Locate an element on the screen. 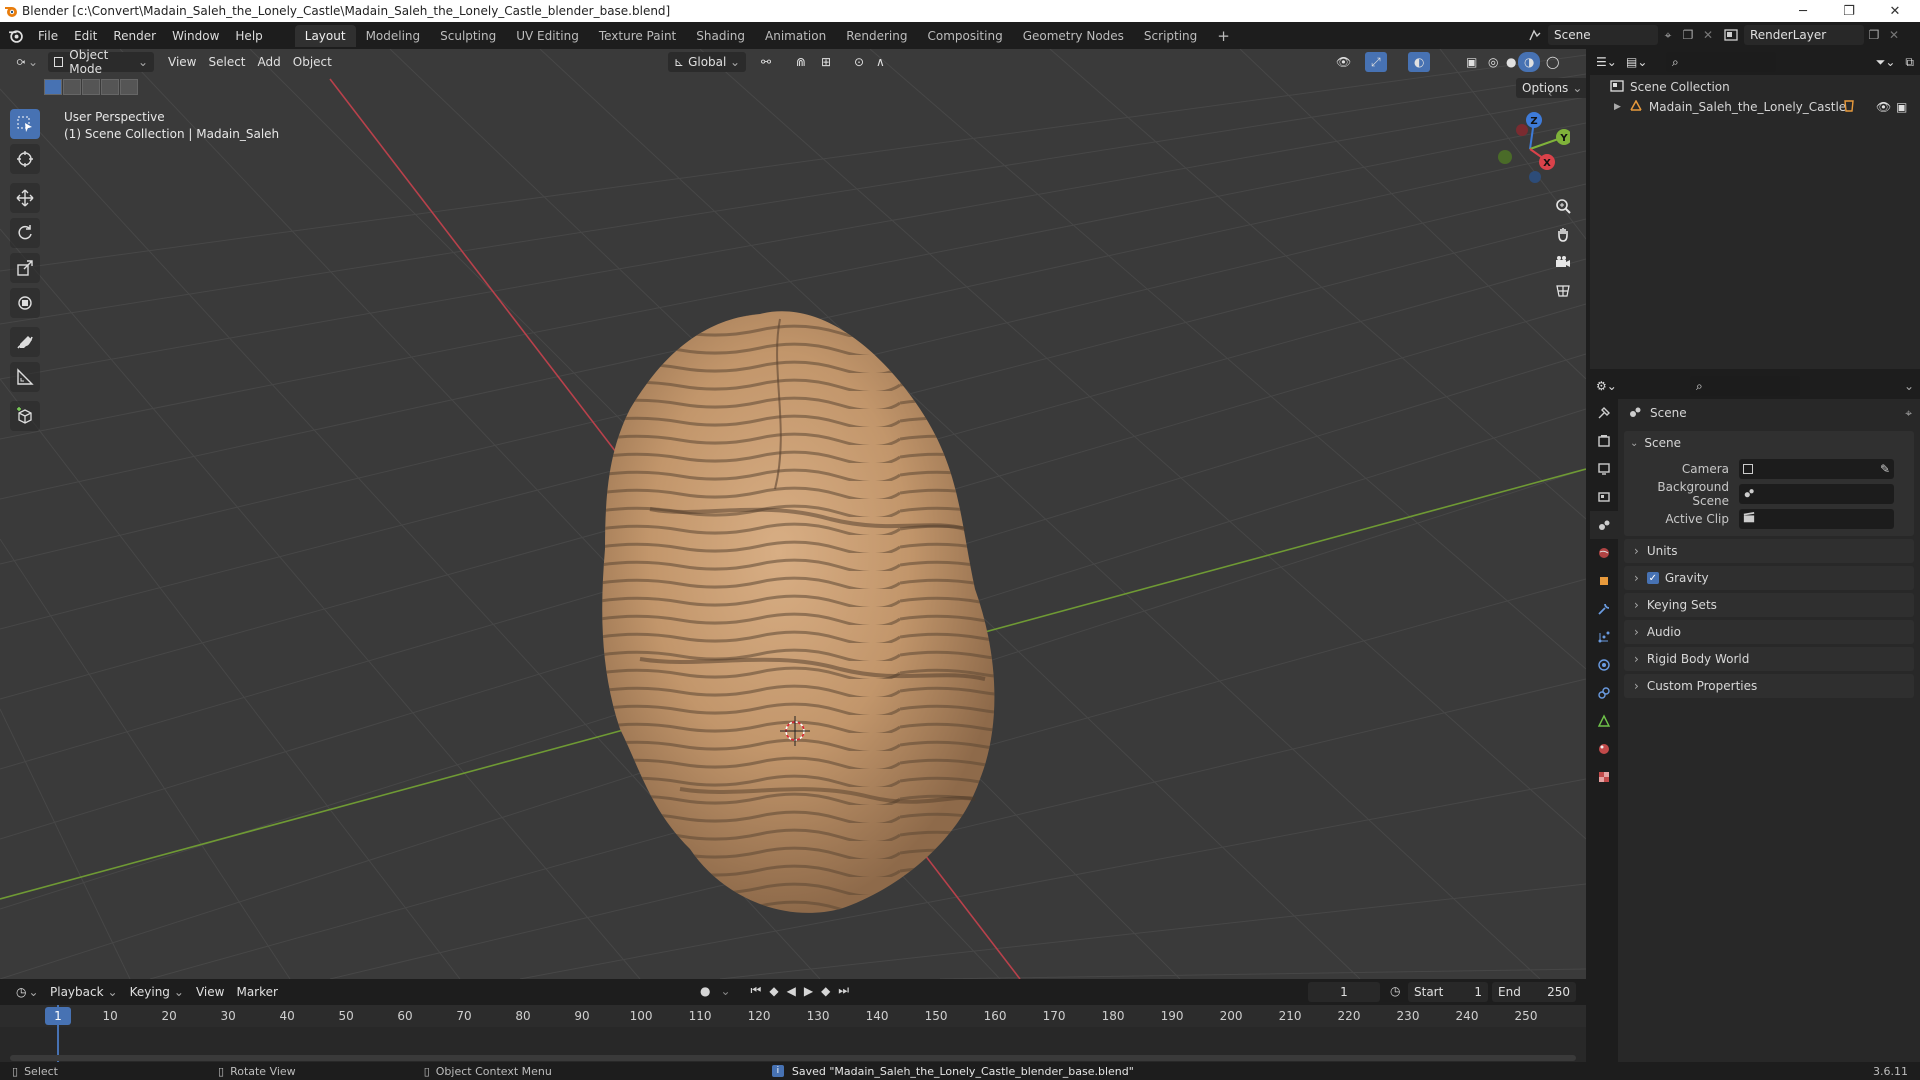  ortho-toggle-icon is located at coordinates (1563, 290).